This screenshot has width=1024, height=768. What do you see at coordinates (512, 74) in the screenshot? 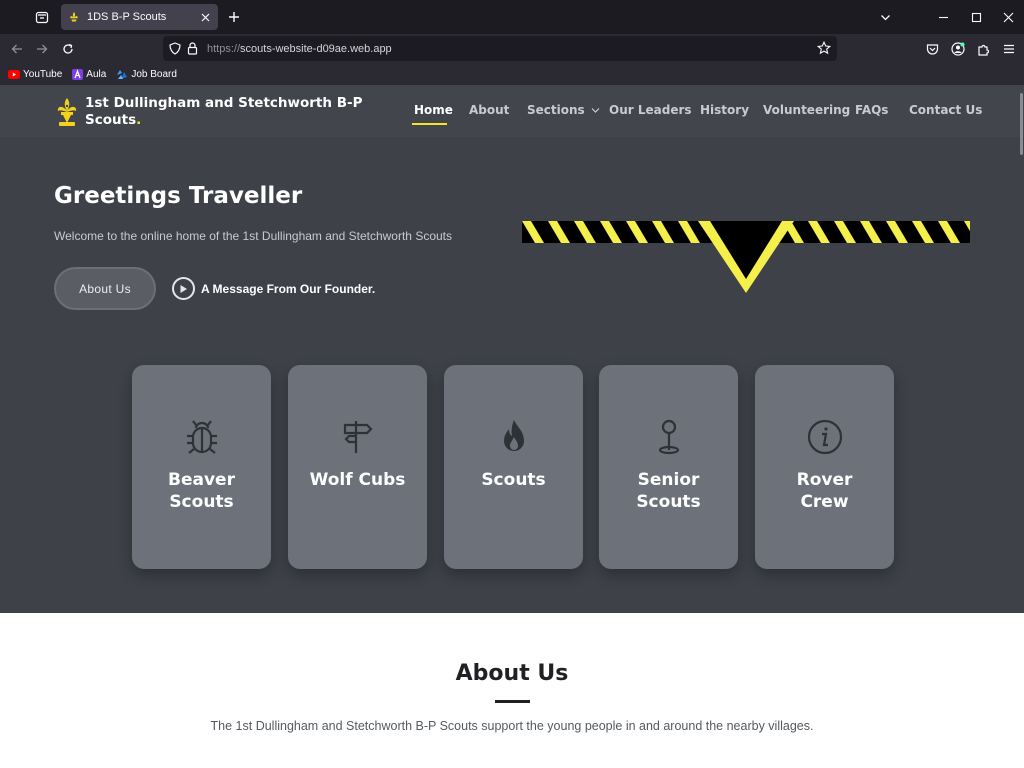
I see `bookmarks-toolbar: YouTube Aula Job Board` at bounding box center [512, 74].